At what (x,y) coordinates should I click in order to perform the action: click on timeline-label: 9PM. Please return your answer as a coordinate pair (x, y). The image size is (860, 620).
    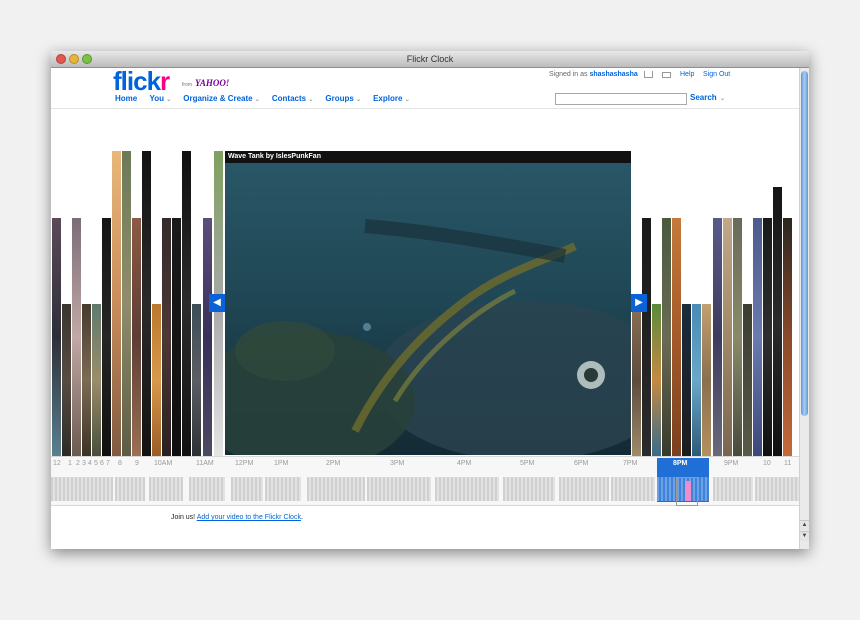
    Looking at the image, I should click on (731, 463).